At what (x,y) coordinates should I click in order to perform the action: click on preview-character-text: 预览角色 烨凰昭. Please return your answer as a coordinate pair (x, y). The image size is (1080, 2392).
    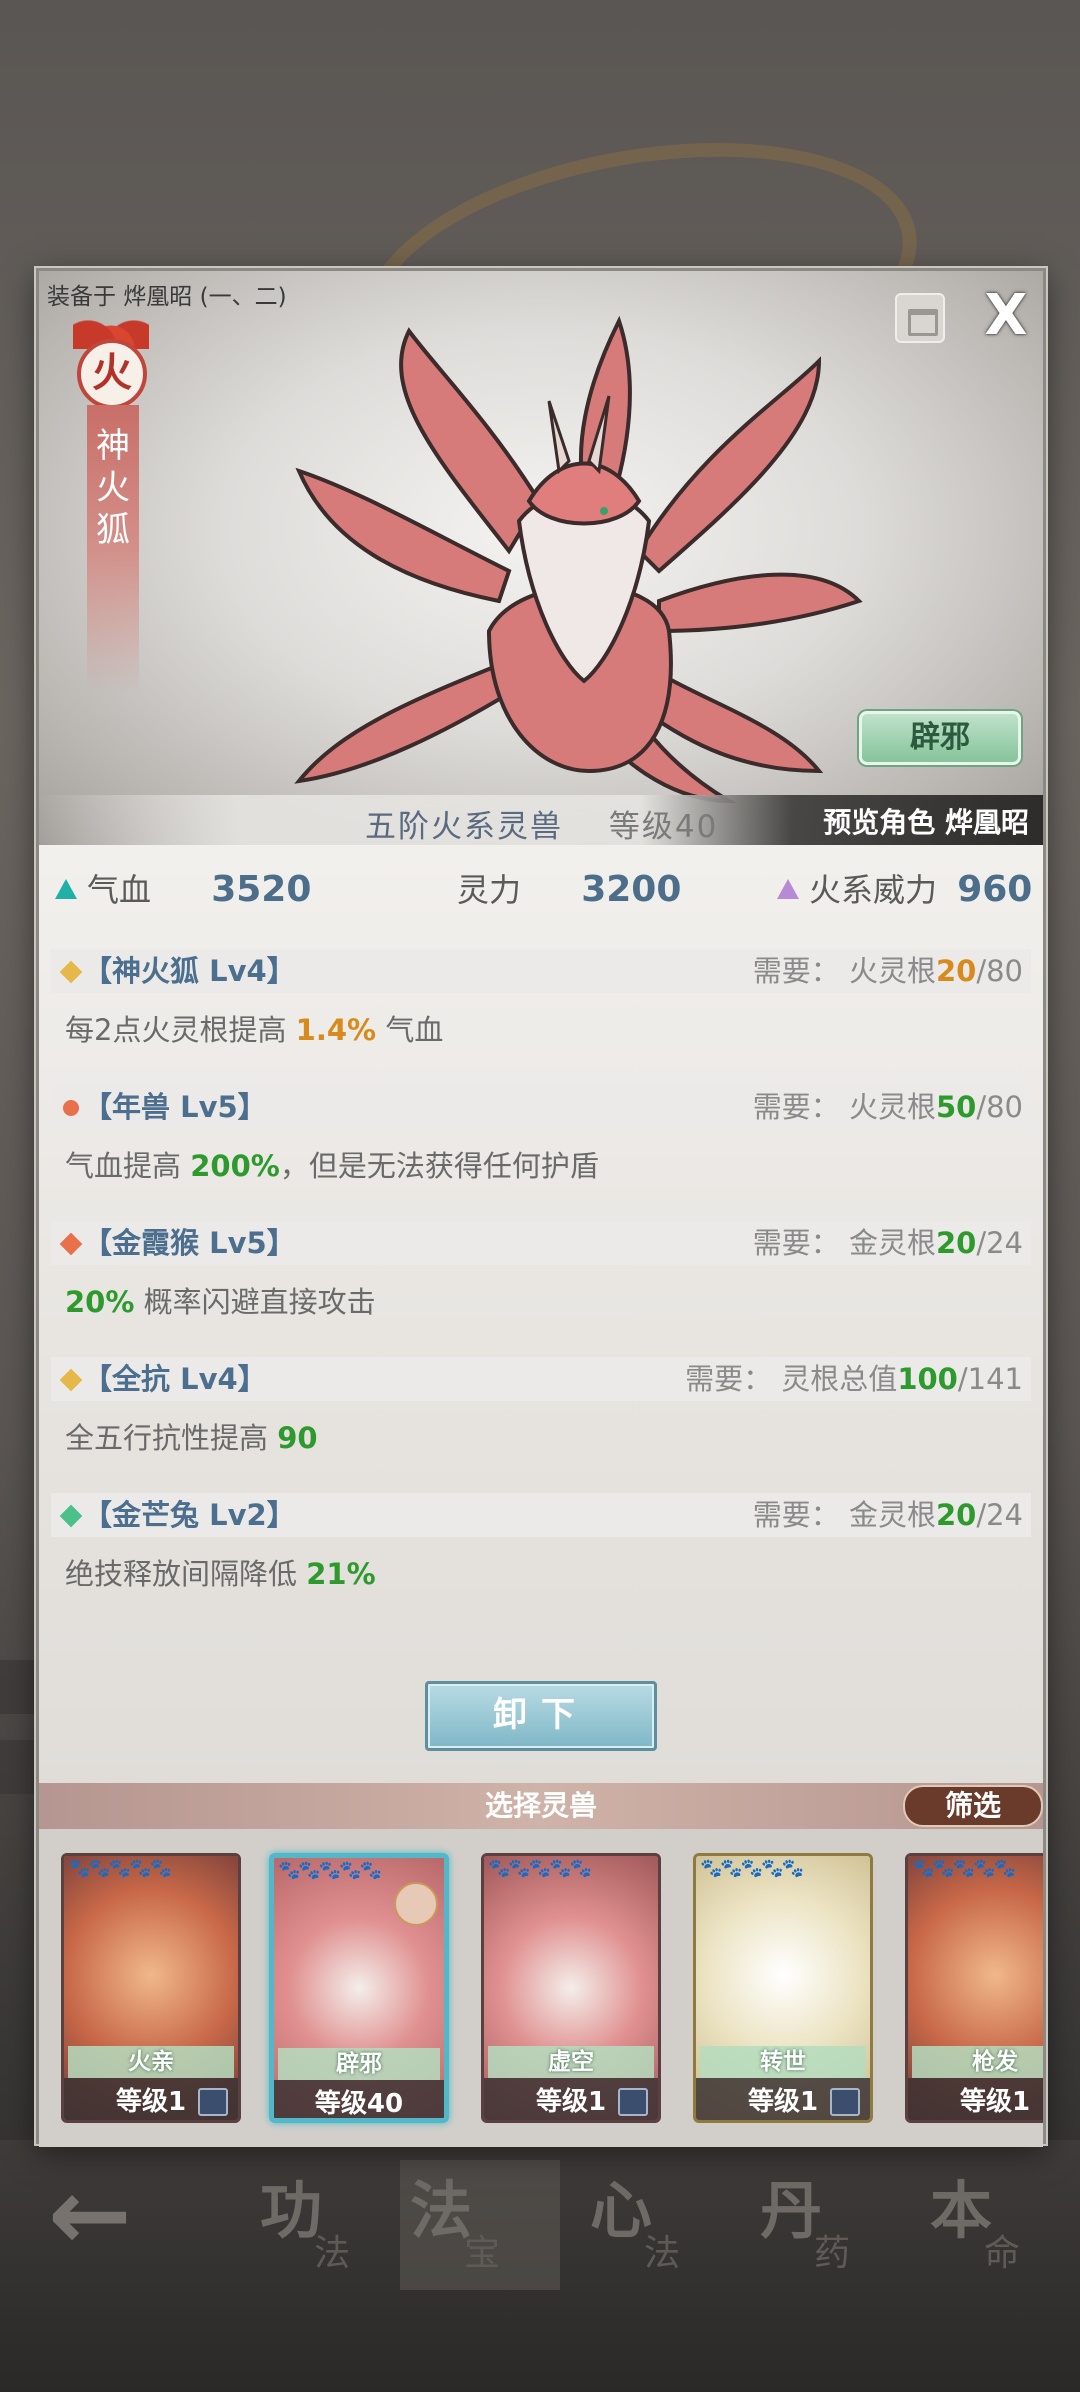
    Looking at the image, I should click on (926, 822).